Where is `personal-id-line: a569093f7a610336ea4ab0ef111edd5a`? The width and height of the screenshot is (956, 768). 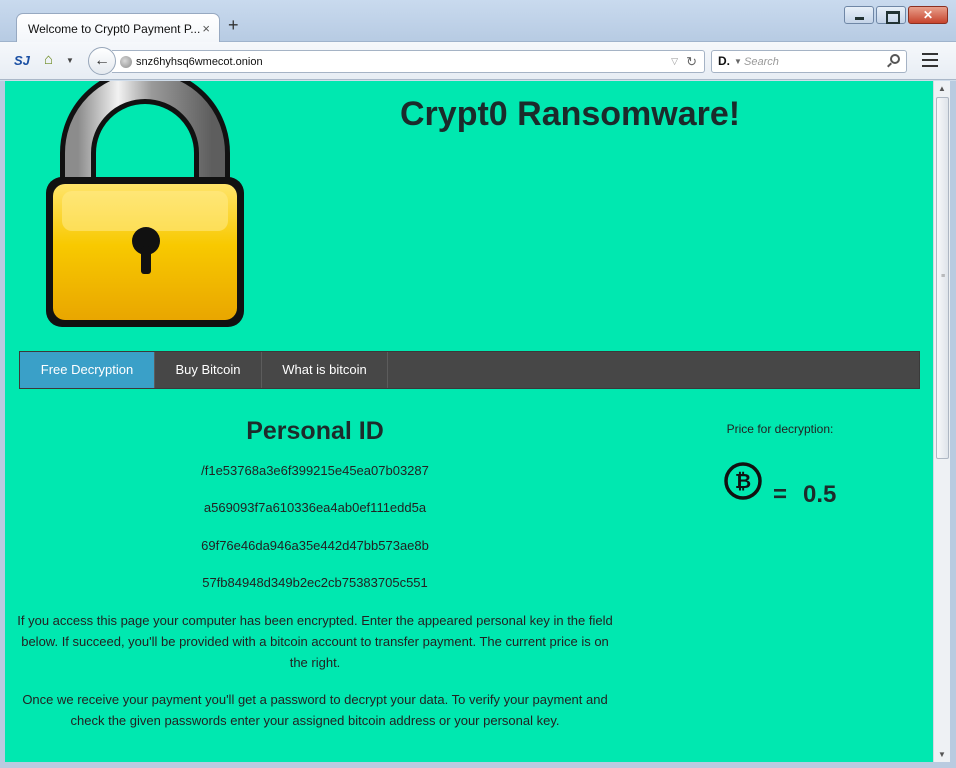
personal-id-line: a569093f7a610336ea4ab0ef111edd5a is located at coordinates (315, 507).